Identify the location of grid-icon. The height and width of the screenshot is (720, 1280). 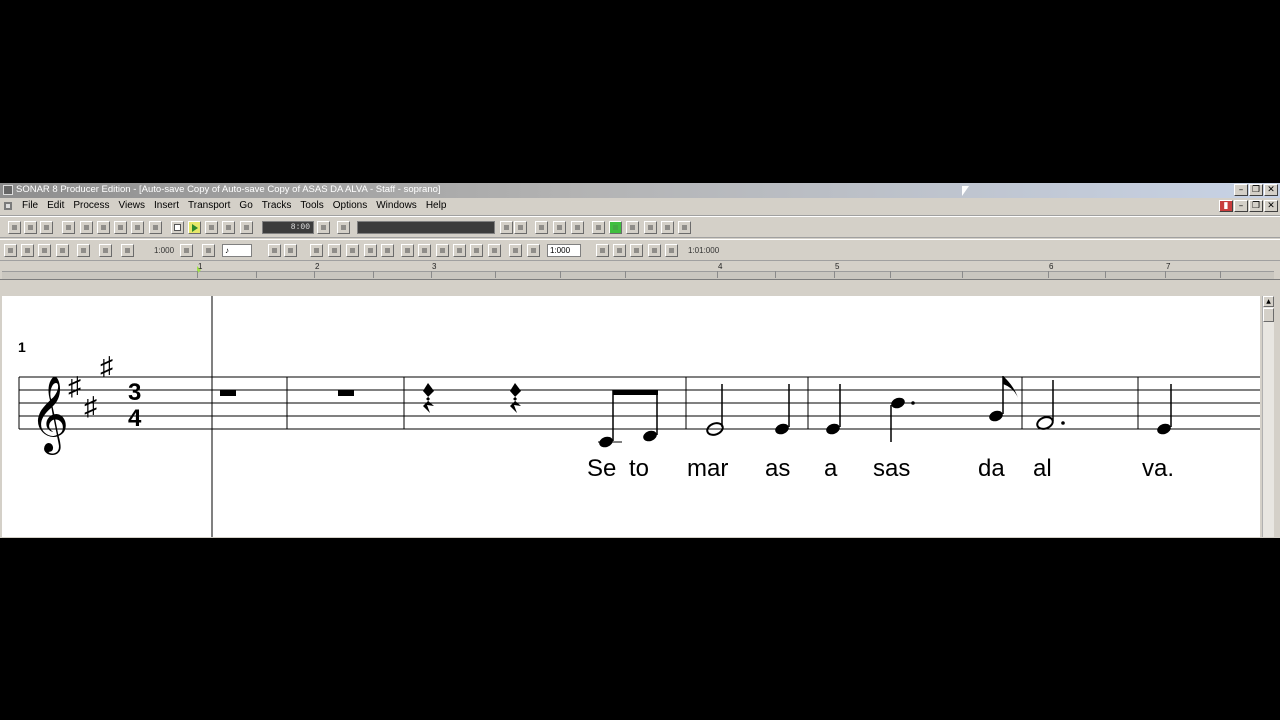
(632, 227).